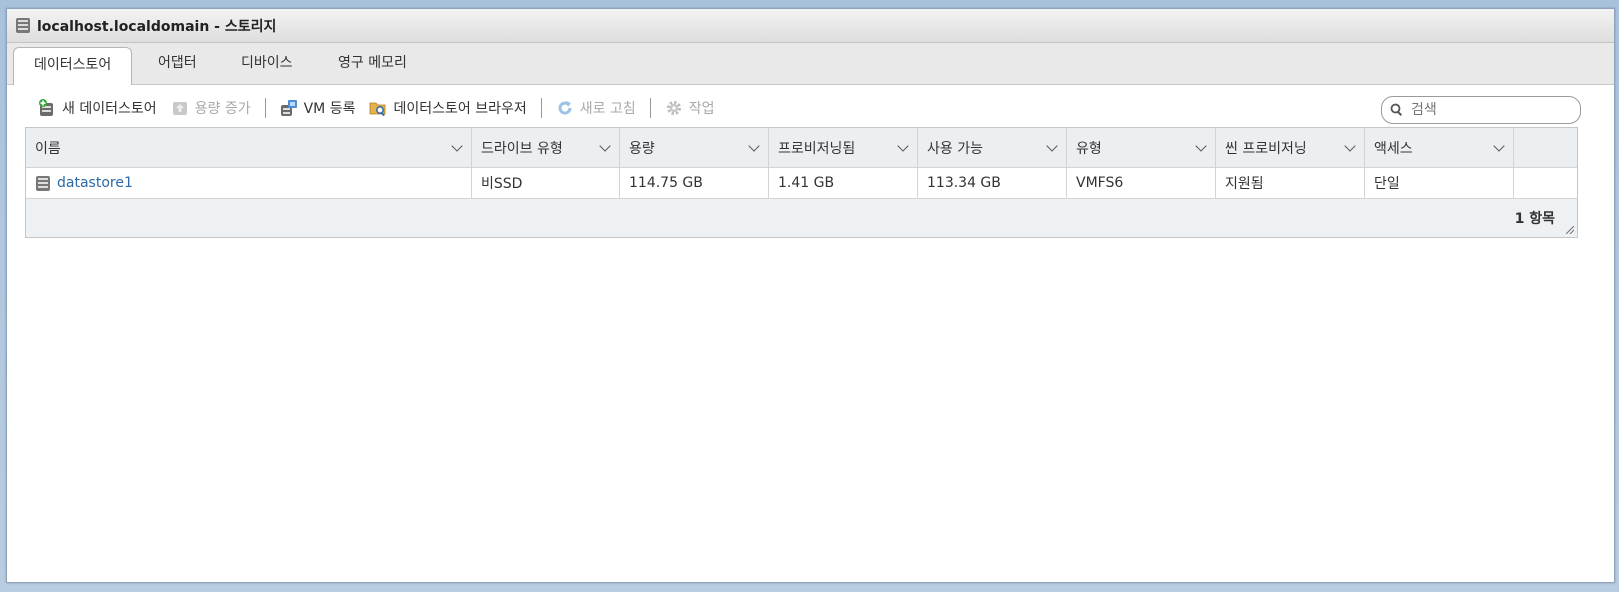  Describe the element at coordinates (1393, 148) in the screenshot. I see `column-header-label: 액세스` at that location.